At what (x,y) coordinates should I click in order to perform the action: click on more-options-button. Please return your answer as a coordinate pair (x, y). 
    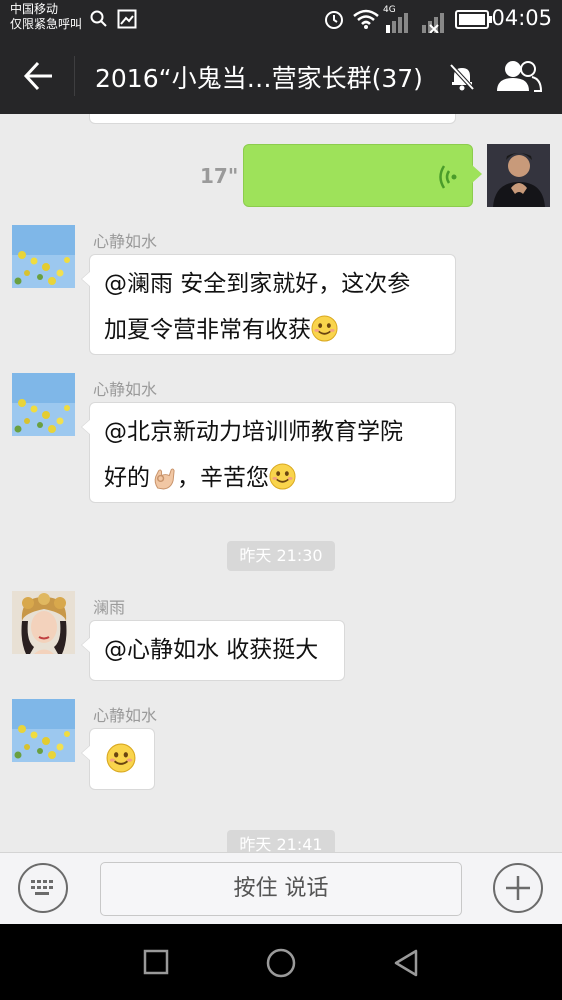
    Looking at the image, I should click on (518, 888).